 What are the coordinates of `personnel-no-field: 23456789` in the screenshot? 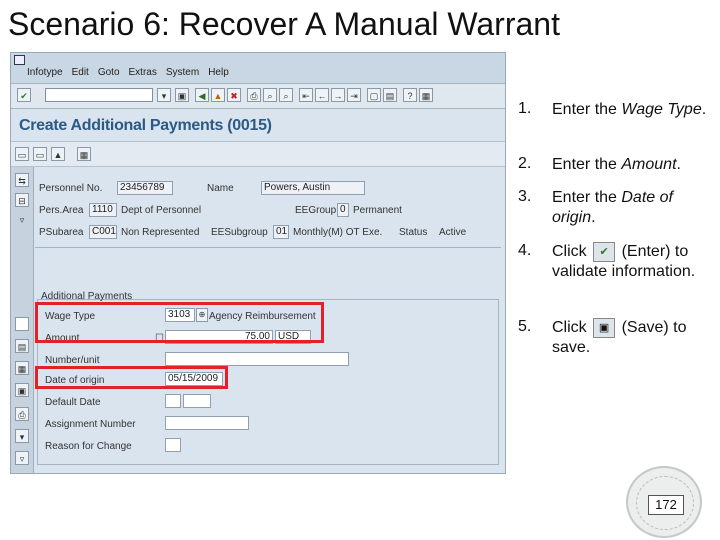 It's located at (145, 188).